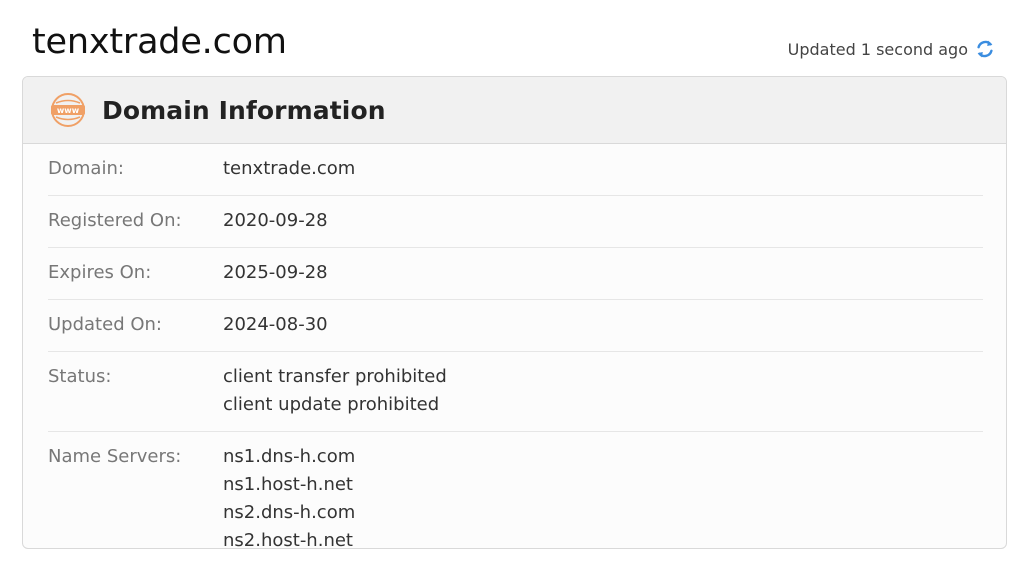 This screenshot has height=561, width=1025. I want to click on name-server: ns2.dns-h.com, so click(289, 512).